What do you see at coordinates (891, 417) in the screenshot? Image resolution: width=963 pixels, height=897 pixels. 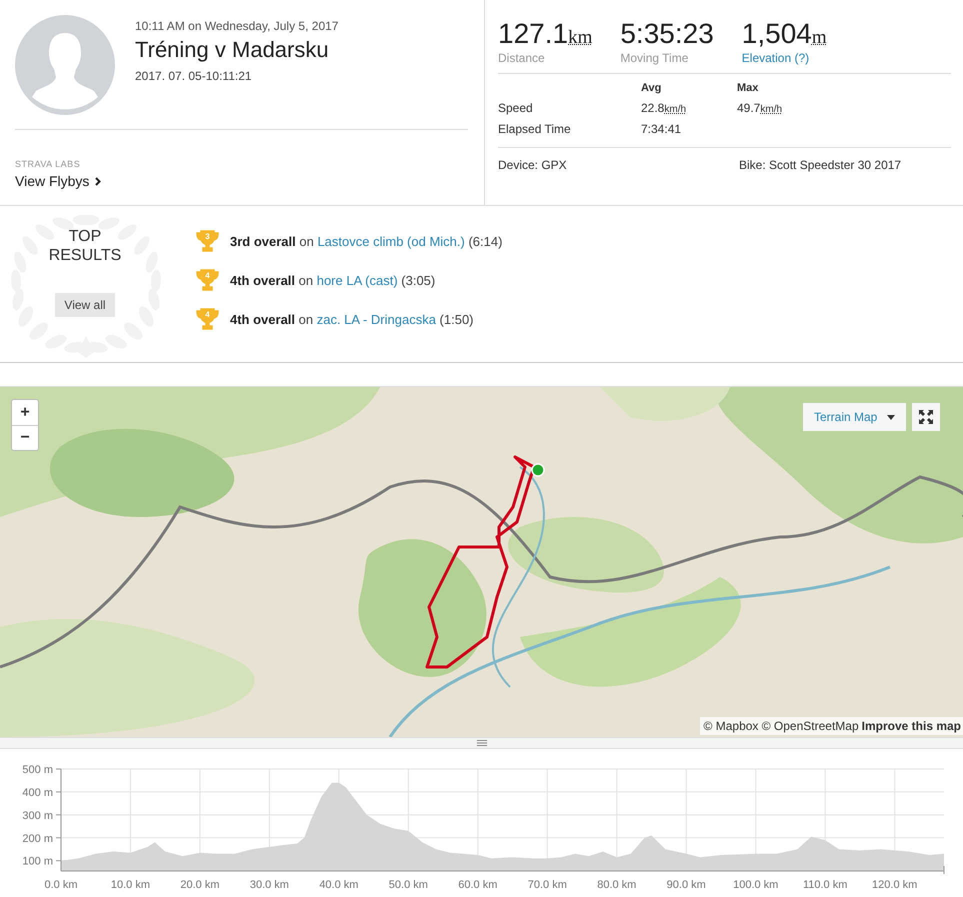 I see `caret-icon` at bounding box center [891, 417].